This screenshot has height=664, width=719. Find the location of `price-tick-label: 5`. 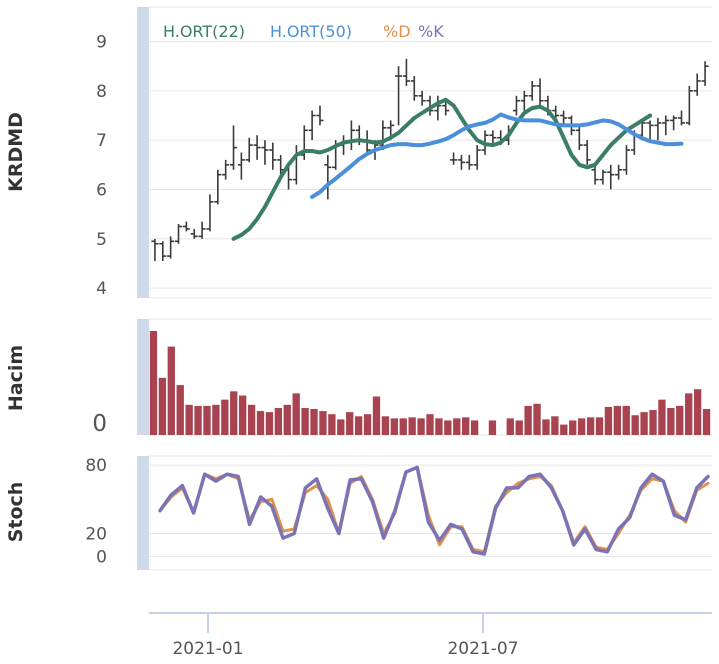

price-tick-label: 5 is located at coordinates (101, 240).